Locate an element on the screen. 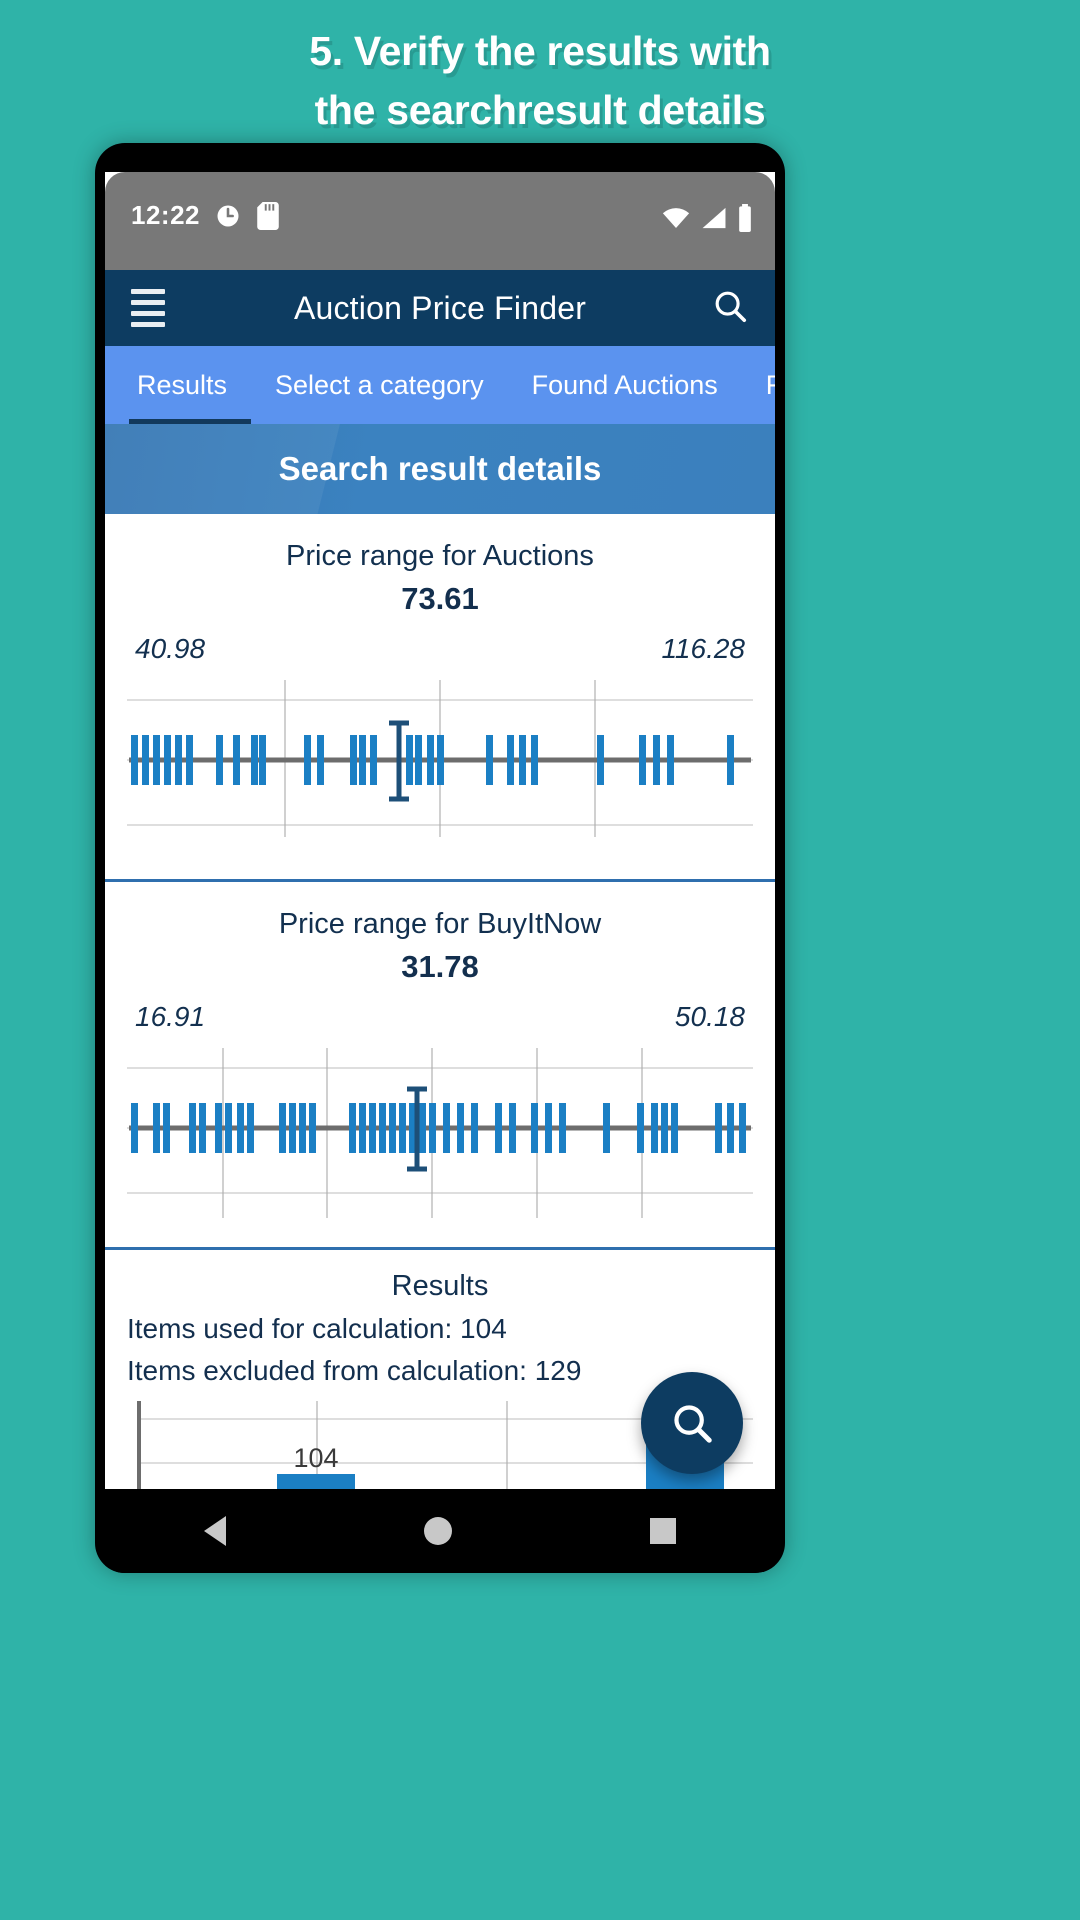 The height and width of the screenshot is (1920, 1080). section-header: Search result details is located at coordinates (440, 469).